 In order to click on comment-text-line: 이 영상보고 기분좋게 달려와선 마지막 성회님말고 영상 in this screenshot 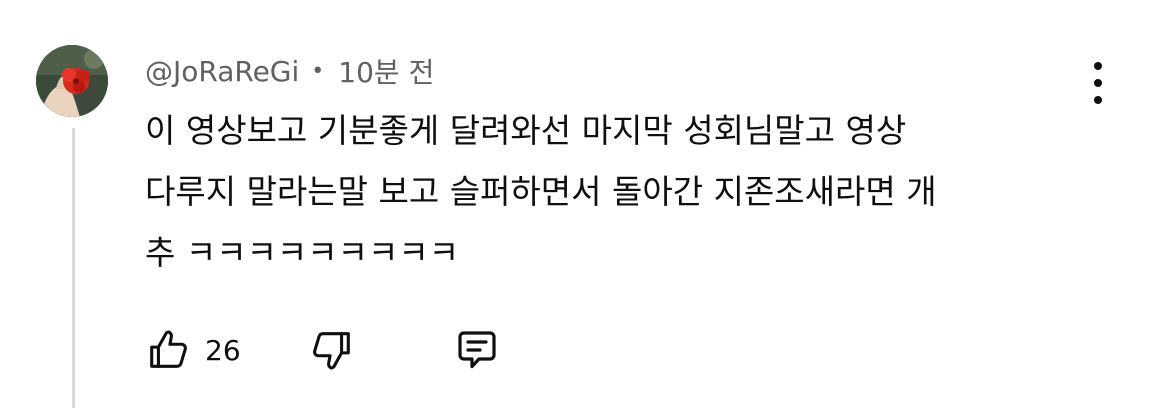, I will do `click(526, 130)`.